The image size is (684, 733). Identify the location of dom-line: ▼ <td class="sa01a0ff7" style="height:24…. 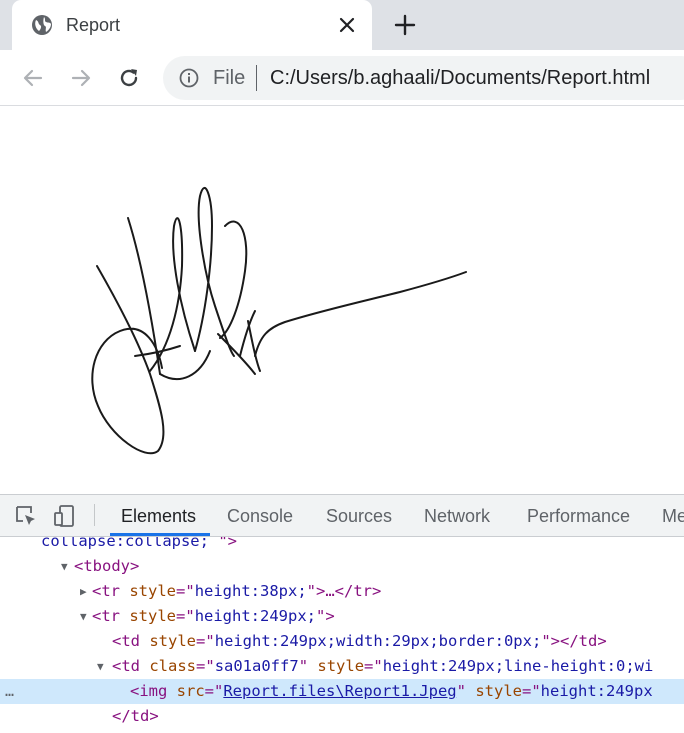
(342, 666).